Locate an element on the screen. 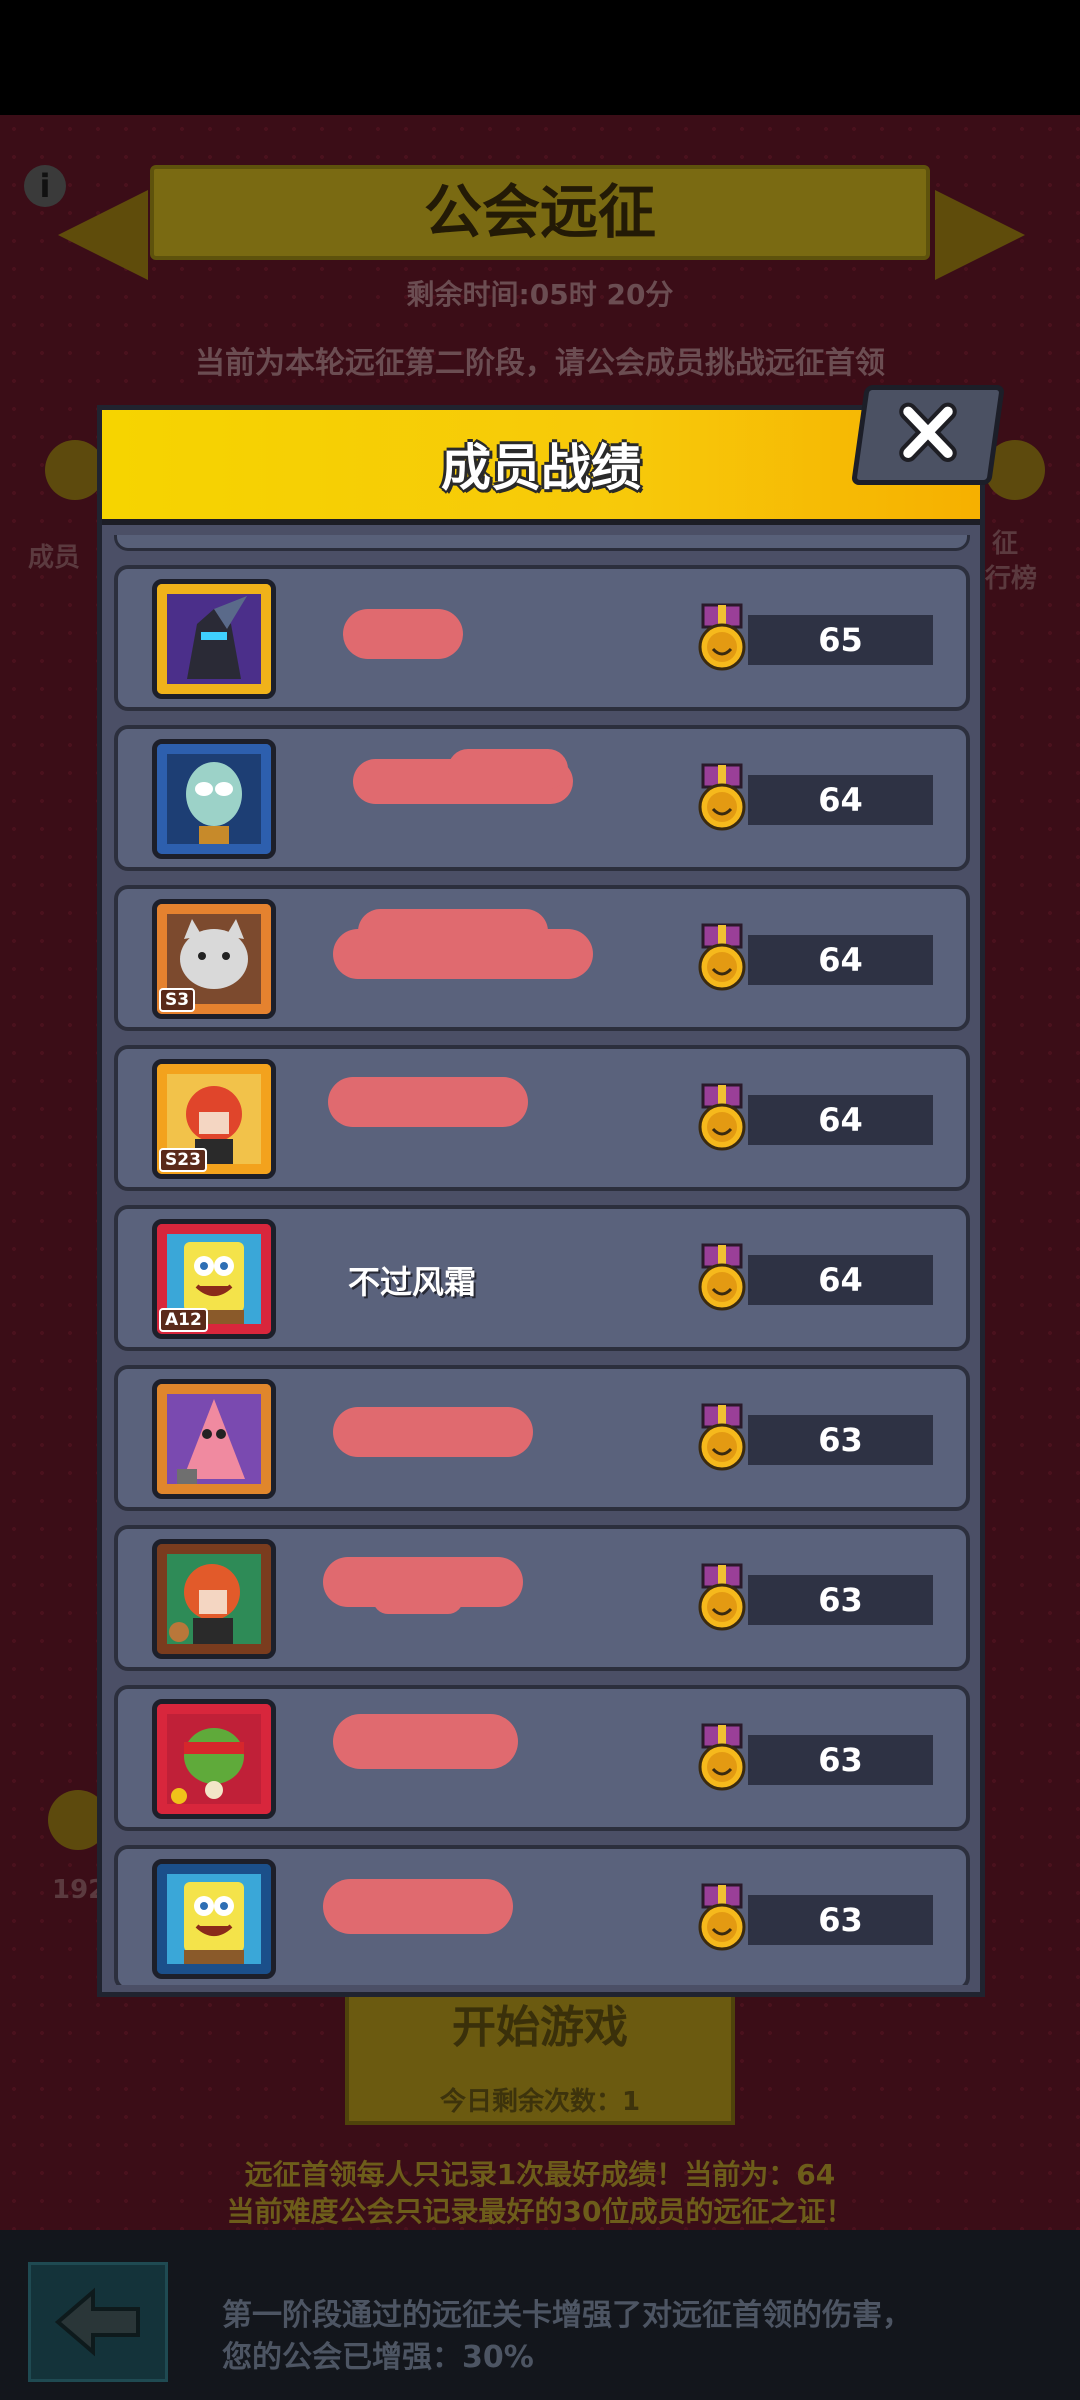  back-arrow-icon is located at coordinates (97, 2322).